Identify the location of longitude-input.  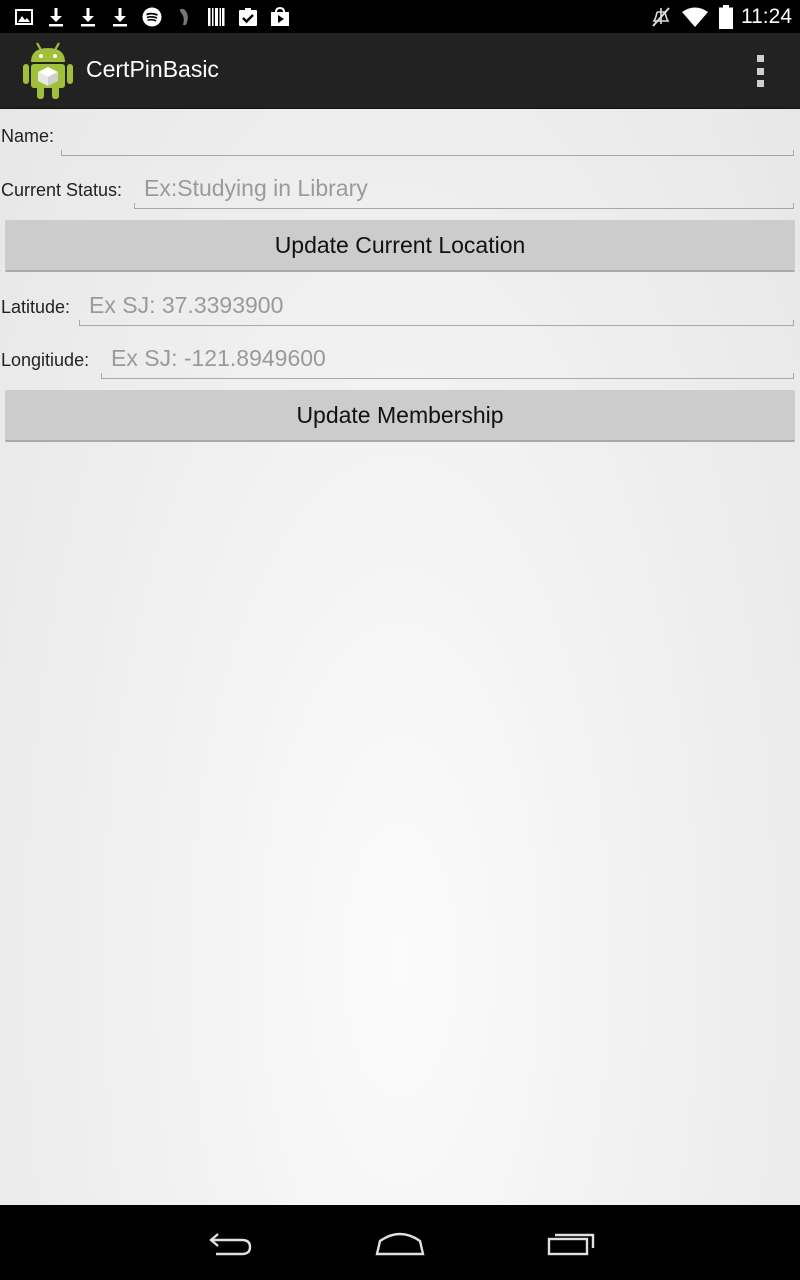
(447, 358).